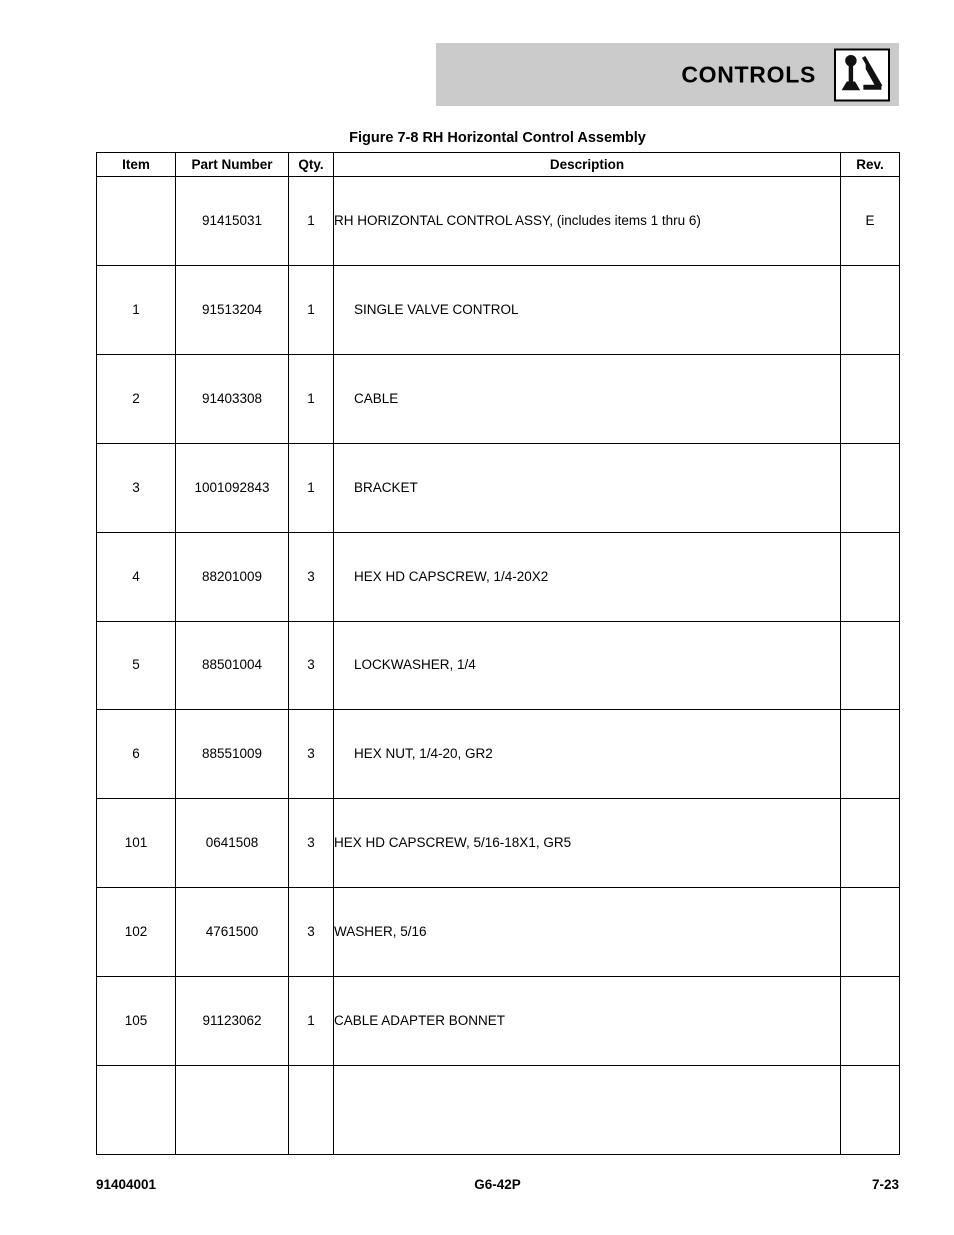 The height and width of the screenshot is (1235, 954). What do you see at coordinates (232, 487) in the screenshot?
I see `cell-part-number: 1001092843` at bounding box center [232, 487].